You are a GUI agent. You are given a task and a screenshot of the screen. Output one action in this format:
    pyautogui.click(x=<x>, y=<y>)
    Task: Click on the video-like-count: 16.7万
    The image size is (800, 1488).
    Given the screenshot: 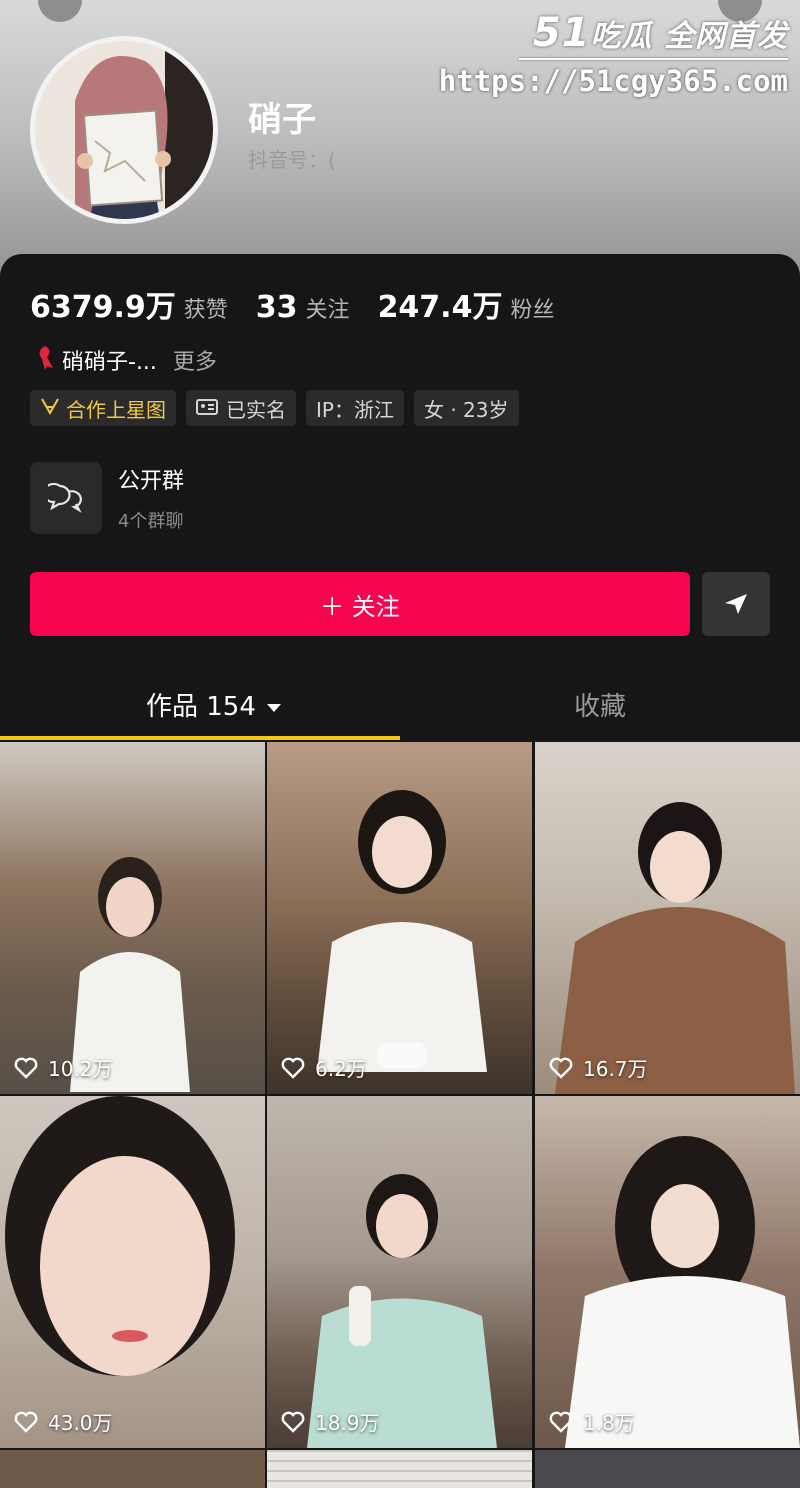 What is the action you would take?
    pyautogui.click(x=598, y=1067)
    